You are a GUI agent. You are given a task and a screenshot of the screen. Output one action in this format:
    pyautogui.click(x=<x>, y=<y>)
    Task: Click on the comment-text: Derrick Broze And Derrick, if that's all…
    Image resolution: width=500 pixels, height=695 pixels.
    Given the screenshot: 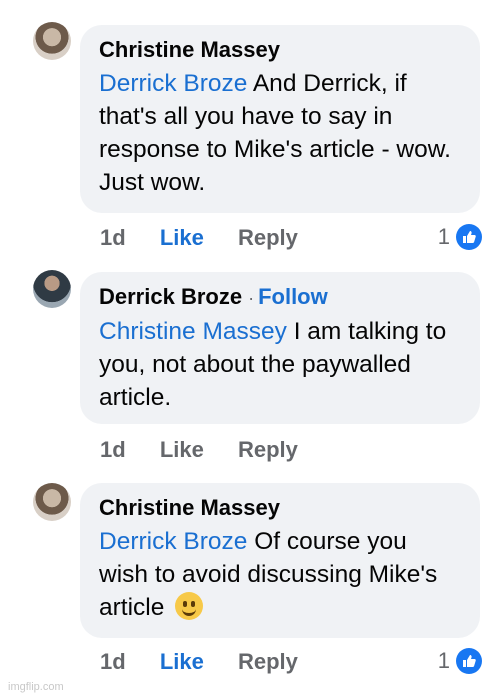 What is the action you would take?
    pyautogui.click(x=280, y=133)
    